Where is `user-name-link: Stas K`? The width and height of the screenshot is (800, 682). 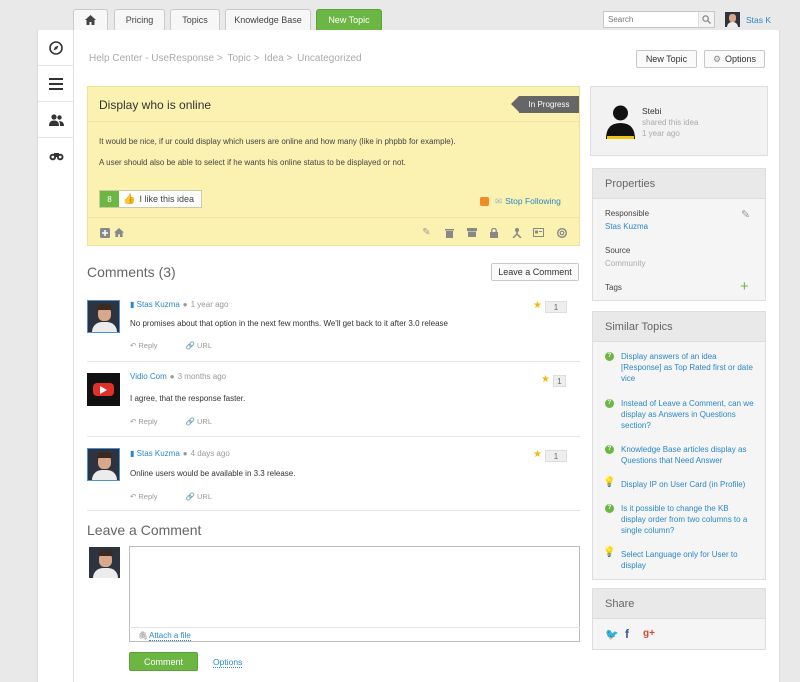
user-name-link: Stas K is located at coordinates (758, 20).